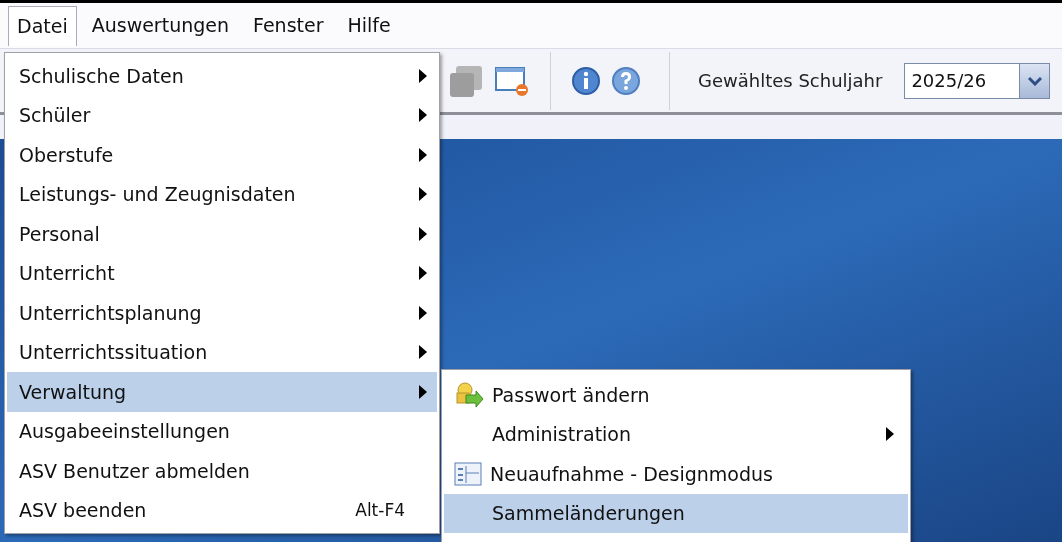  What do you see at coordinates (222, 115) in the screenshot?
I see `menu-item: Schüler` at bounding box center [222, 115].